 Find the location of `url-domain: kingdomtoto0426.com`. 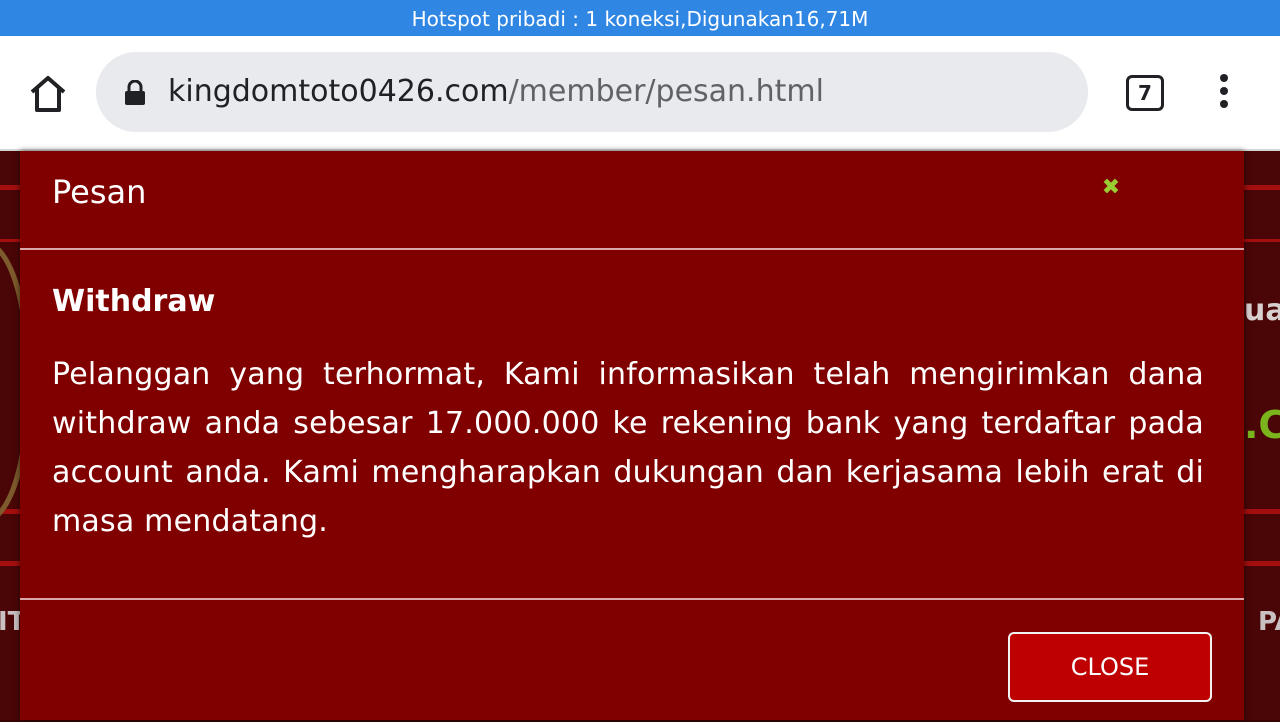

url-domain: kingdomtoto0426.com is located at coordinates (338, 91).